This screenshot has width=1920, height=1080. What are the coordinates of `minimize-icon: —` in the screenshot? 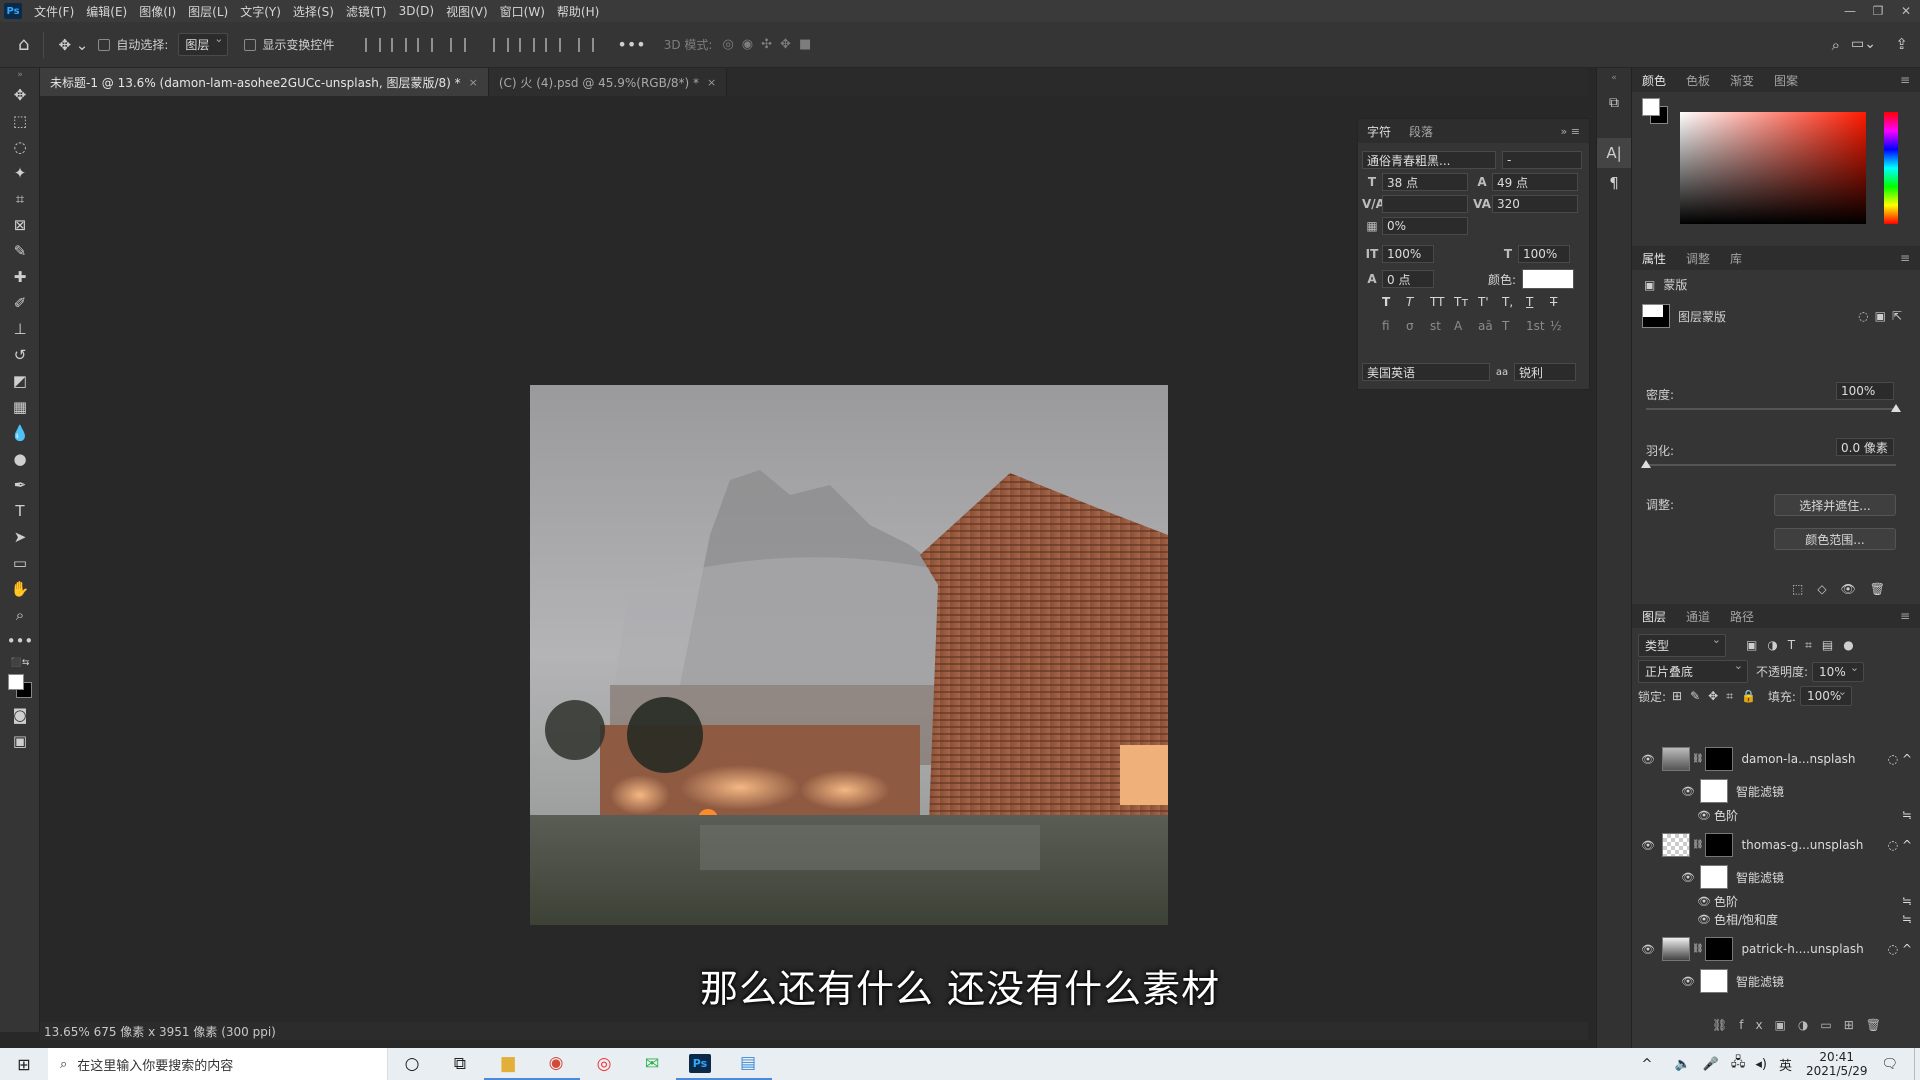 It's located at (1850, 11).